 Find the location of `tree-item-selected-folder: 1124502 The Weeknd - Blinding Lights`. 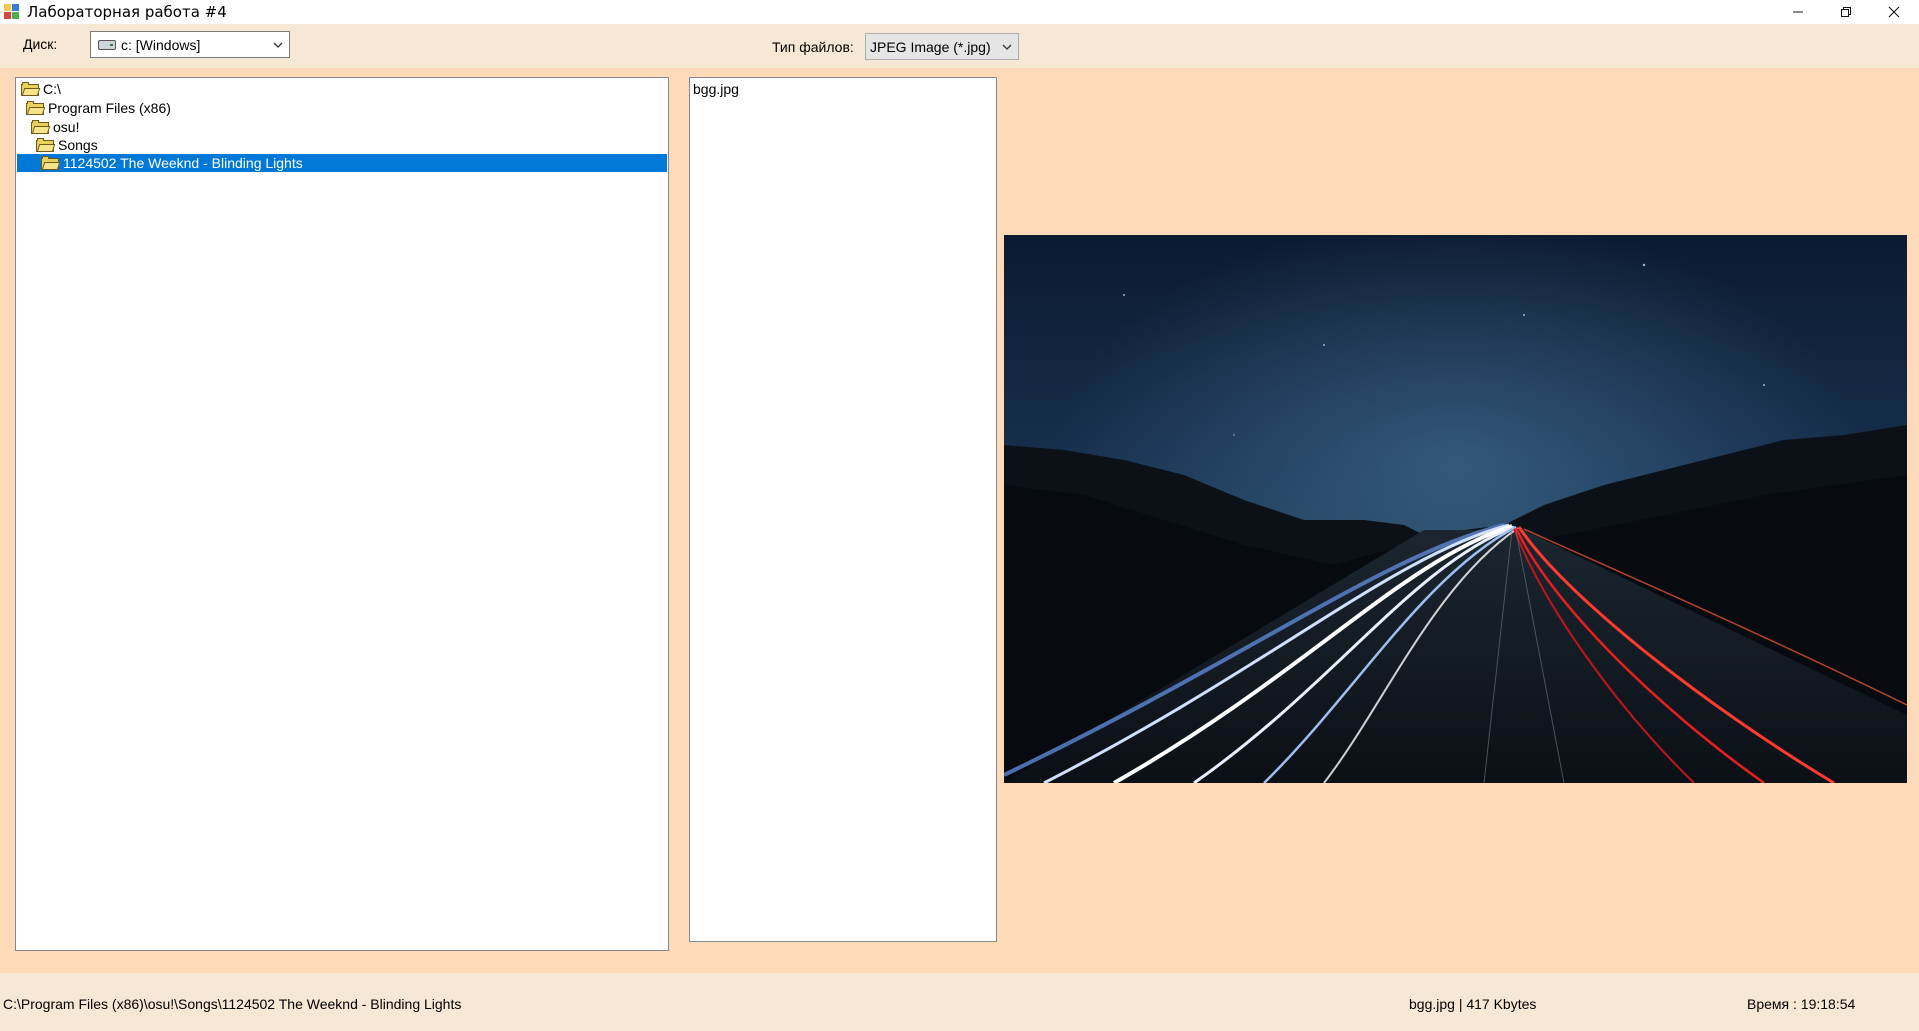

tree-item-selected-folder: 1124502 The Weeknd - Blinding Lights is located at coordinates (342, 163).